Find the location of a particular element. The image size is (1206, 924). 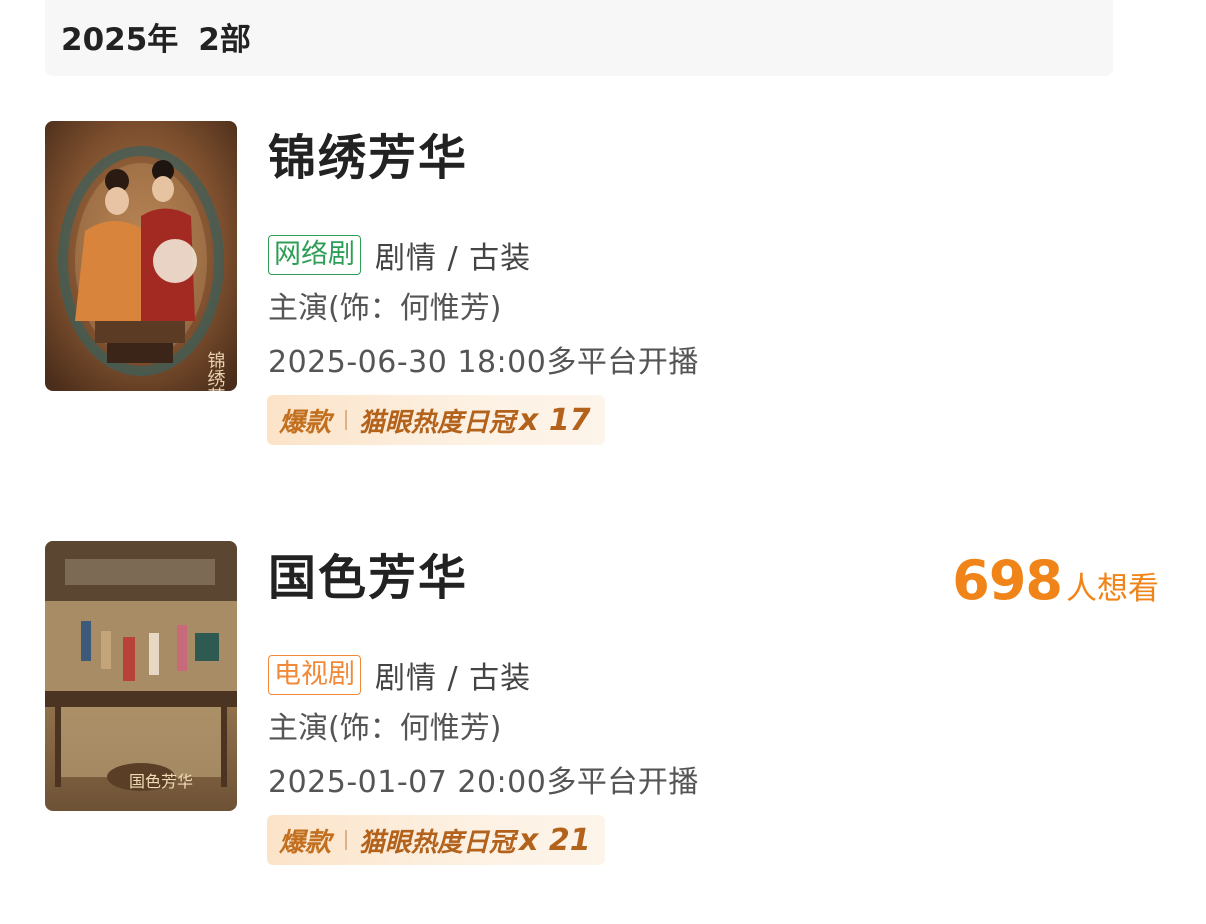

year-section-header: 2025年 2部 is located at coordinates (579, 38).